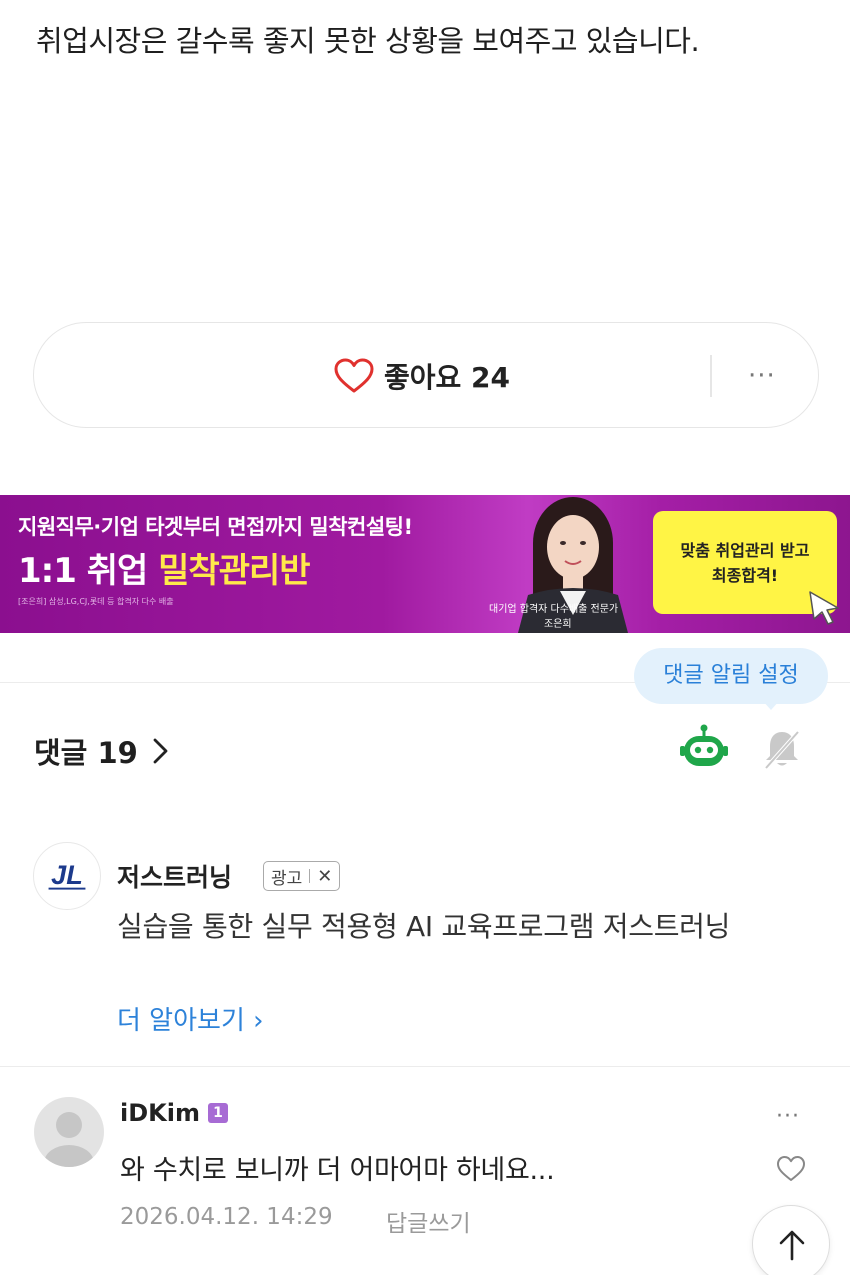  What do you see at coordinates (160, 1113) in the screenshot?
I see `comment-author-name: iDKim` at bounding box center [160, 1113].